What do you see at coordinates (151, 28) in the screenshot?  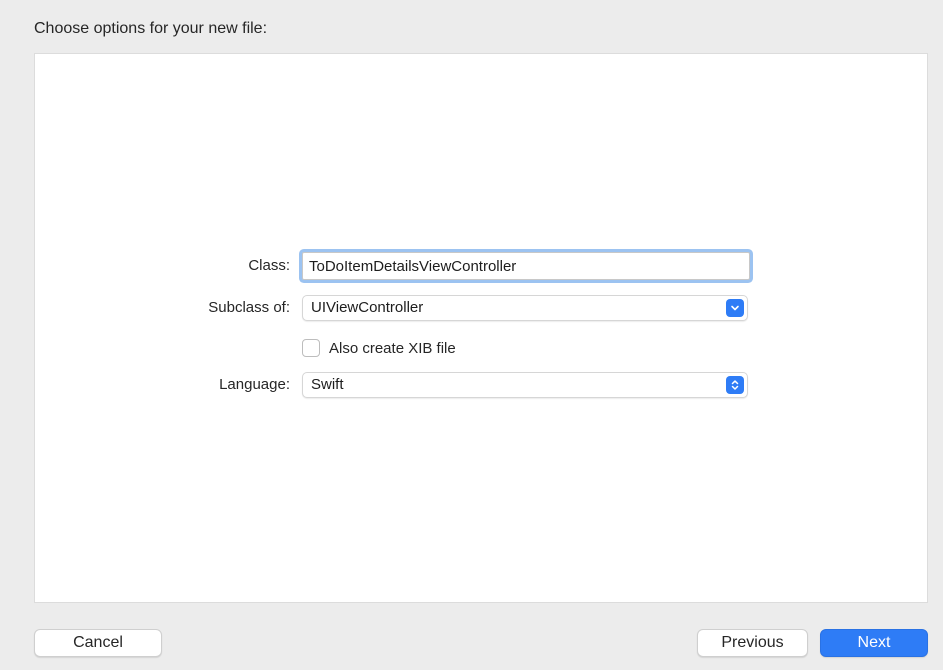 I see `dialog-header: Choose options for your new file:` at bounding box center [151, 28].